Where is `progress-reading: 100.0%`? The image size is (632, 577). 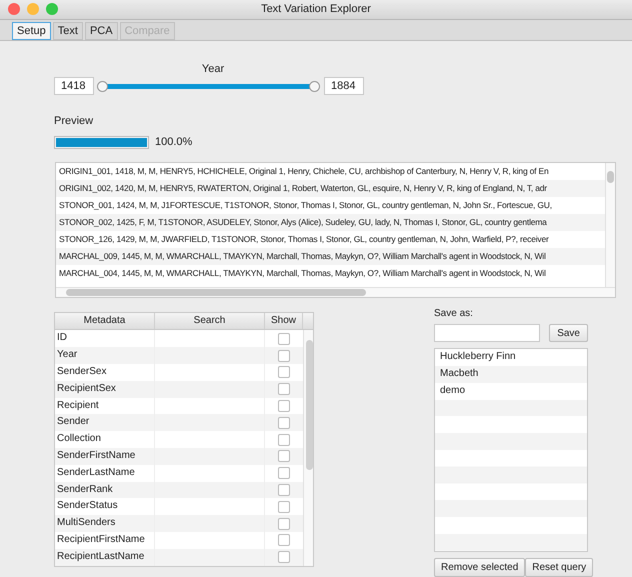 progress-reading: 100.0% is located at coordinates (173, 142).